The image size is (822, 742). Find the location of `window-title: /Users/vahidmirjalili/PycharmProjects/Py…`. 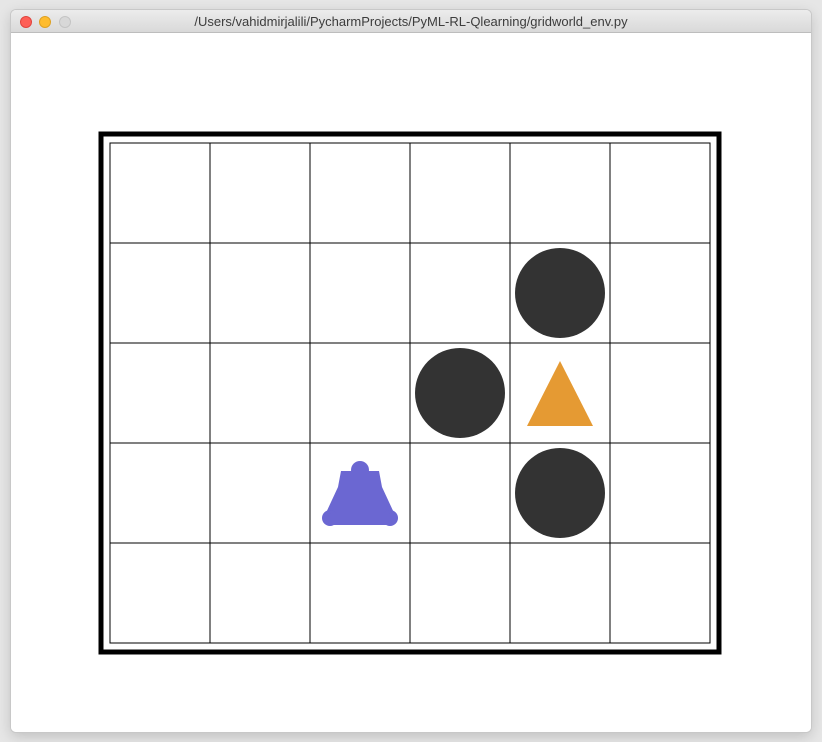

window-title: /Users/vahidmirjalili/PycharmProjects/Py… is located at coordinates (411, 21).